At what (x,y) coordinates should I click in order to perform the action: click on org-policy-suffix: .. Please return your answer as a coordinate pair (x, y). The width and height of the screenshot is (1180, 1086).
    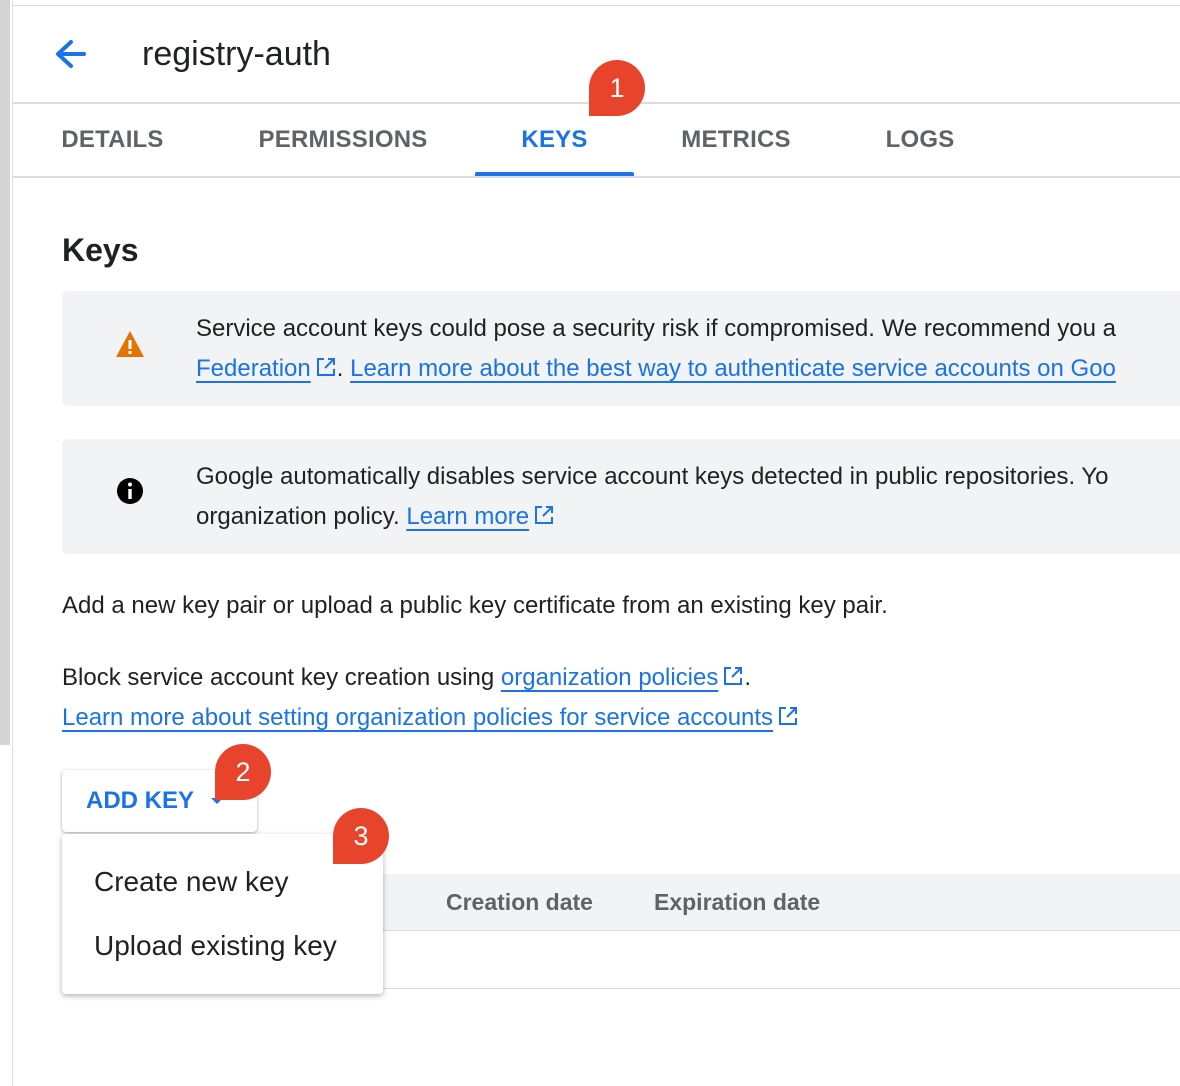
    Looking at the image, I should click on (748, 677).